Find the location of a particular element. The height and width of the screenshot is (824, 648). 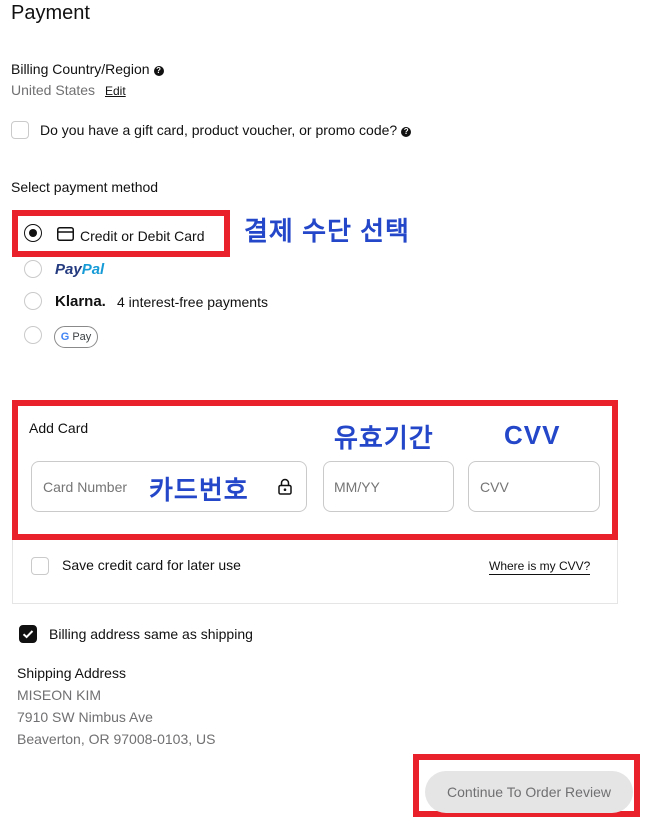

billing-country-label: Billing Country/Region is located at coordinates (80, 69).